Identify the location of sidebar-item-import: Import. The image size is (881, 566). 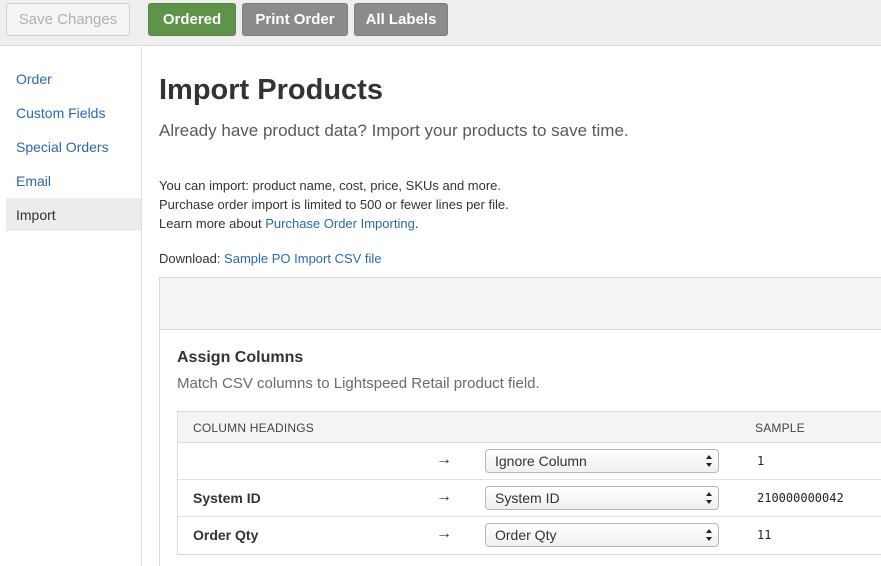
(73, 214).